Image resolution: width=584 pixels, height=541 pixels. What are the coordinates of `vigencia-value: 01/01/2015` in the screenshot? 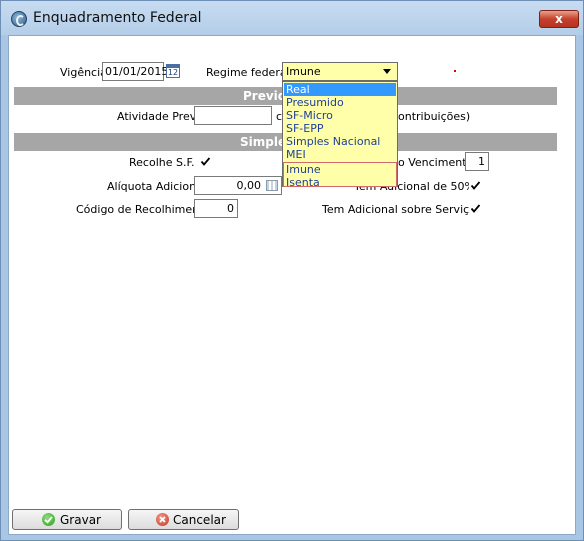 It's located at (137, 71).